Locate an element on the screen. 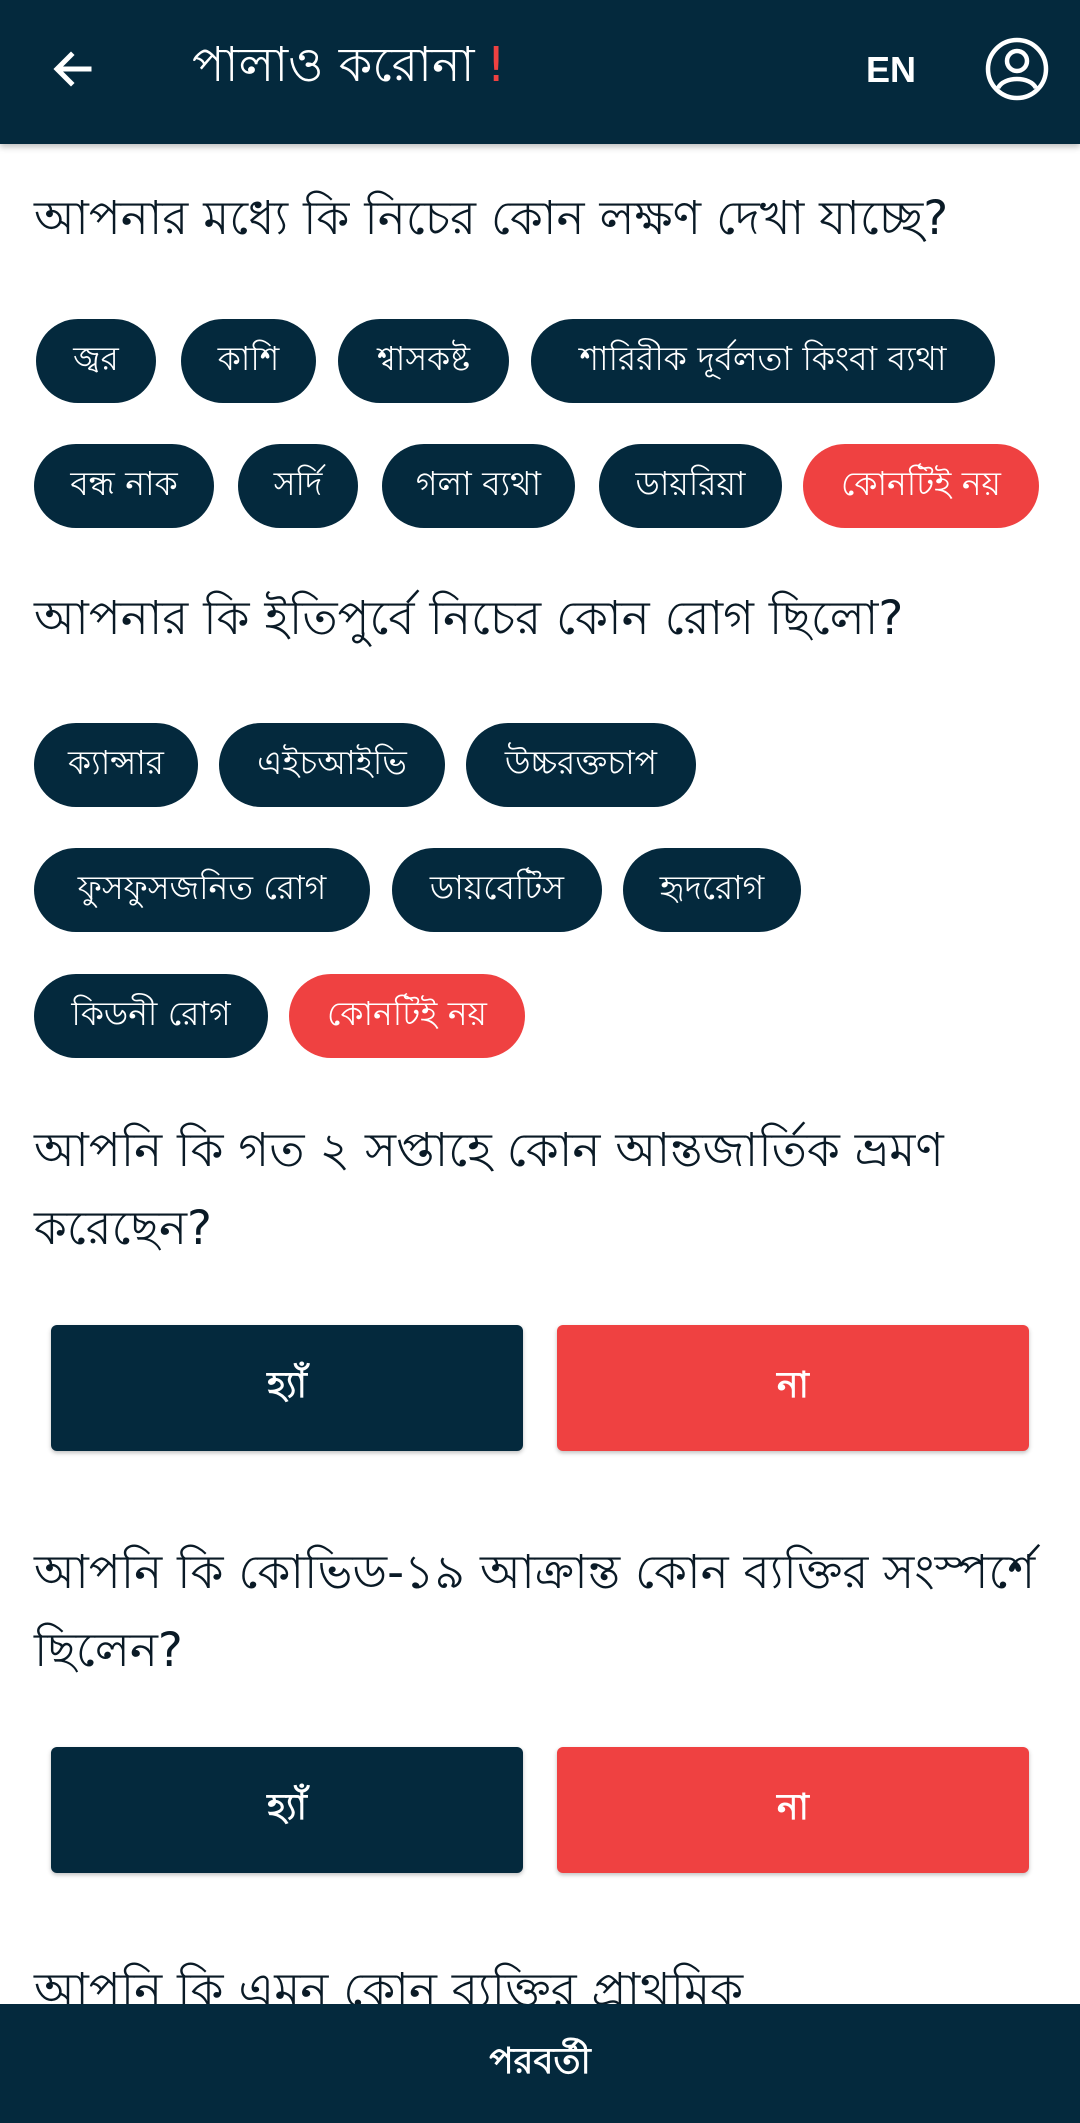 This screenshot has width=1080, height=2123. chip-hiv: এইচআইভি is located at coordinates (332, 765).